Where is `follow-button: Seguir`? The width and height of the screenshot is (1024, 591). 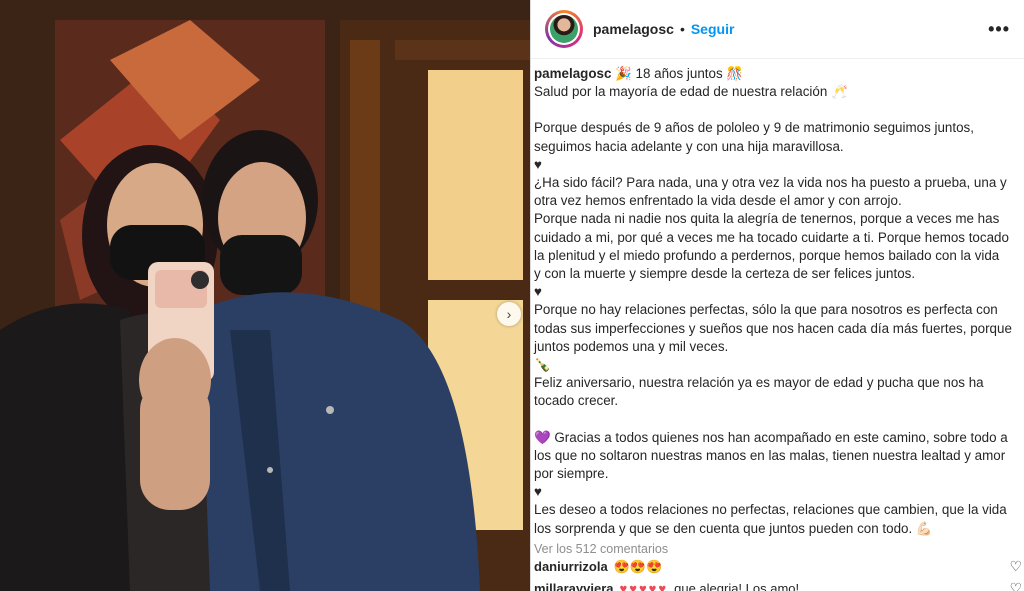 follow-button: Seguir is located at coordinates (713, 29).